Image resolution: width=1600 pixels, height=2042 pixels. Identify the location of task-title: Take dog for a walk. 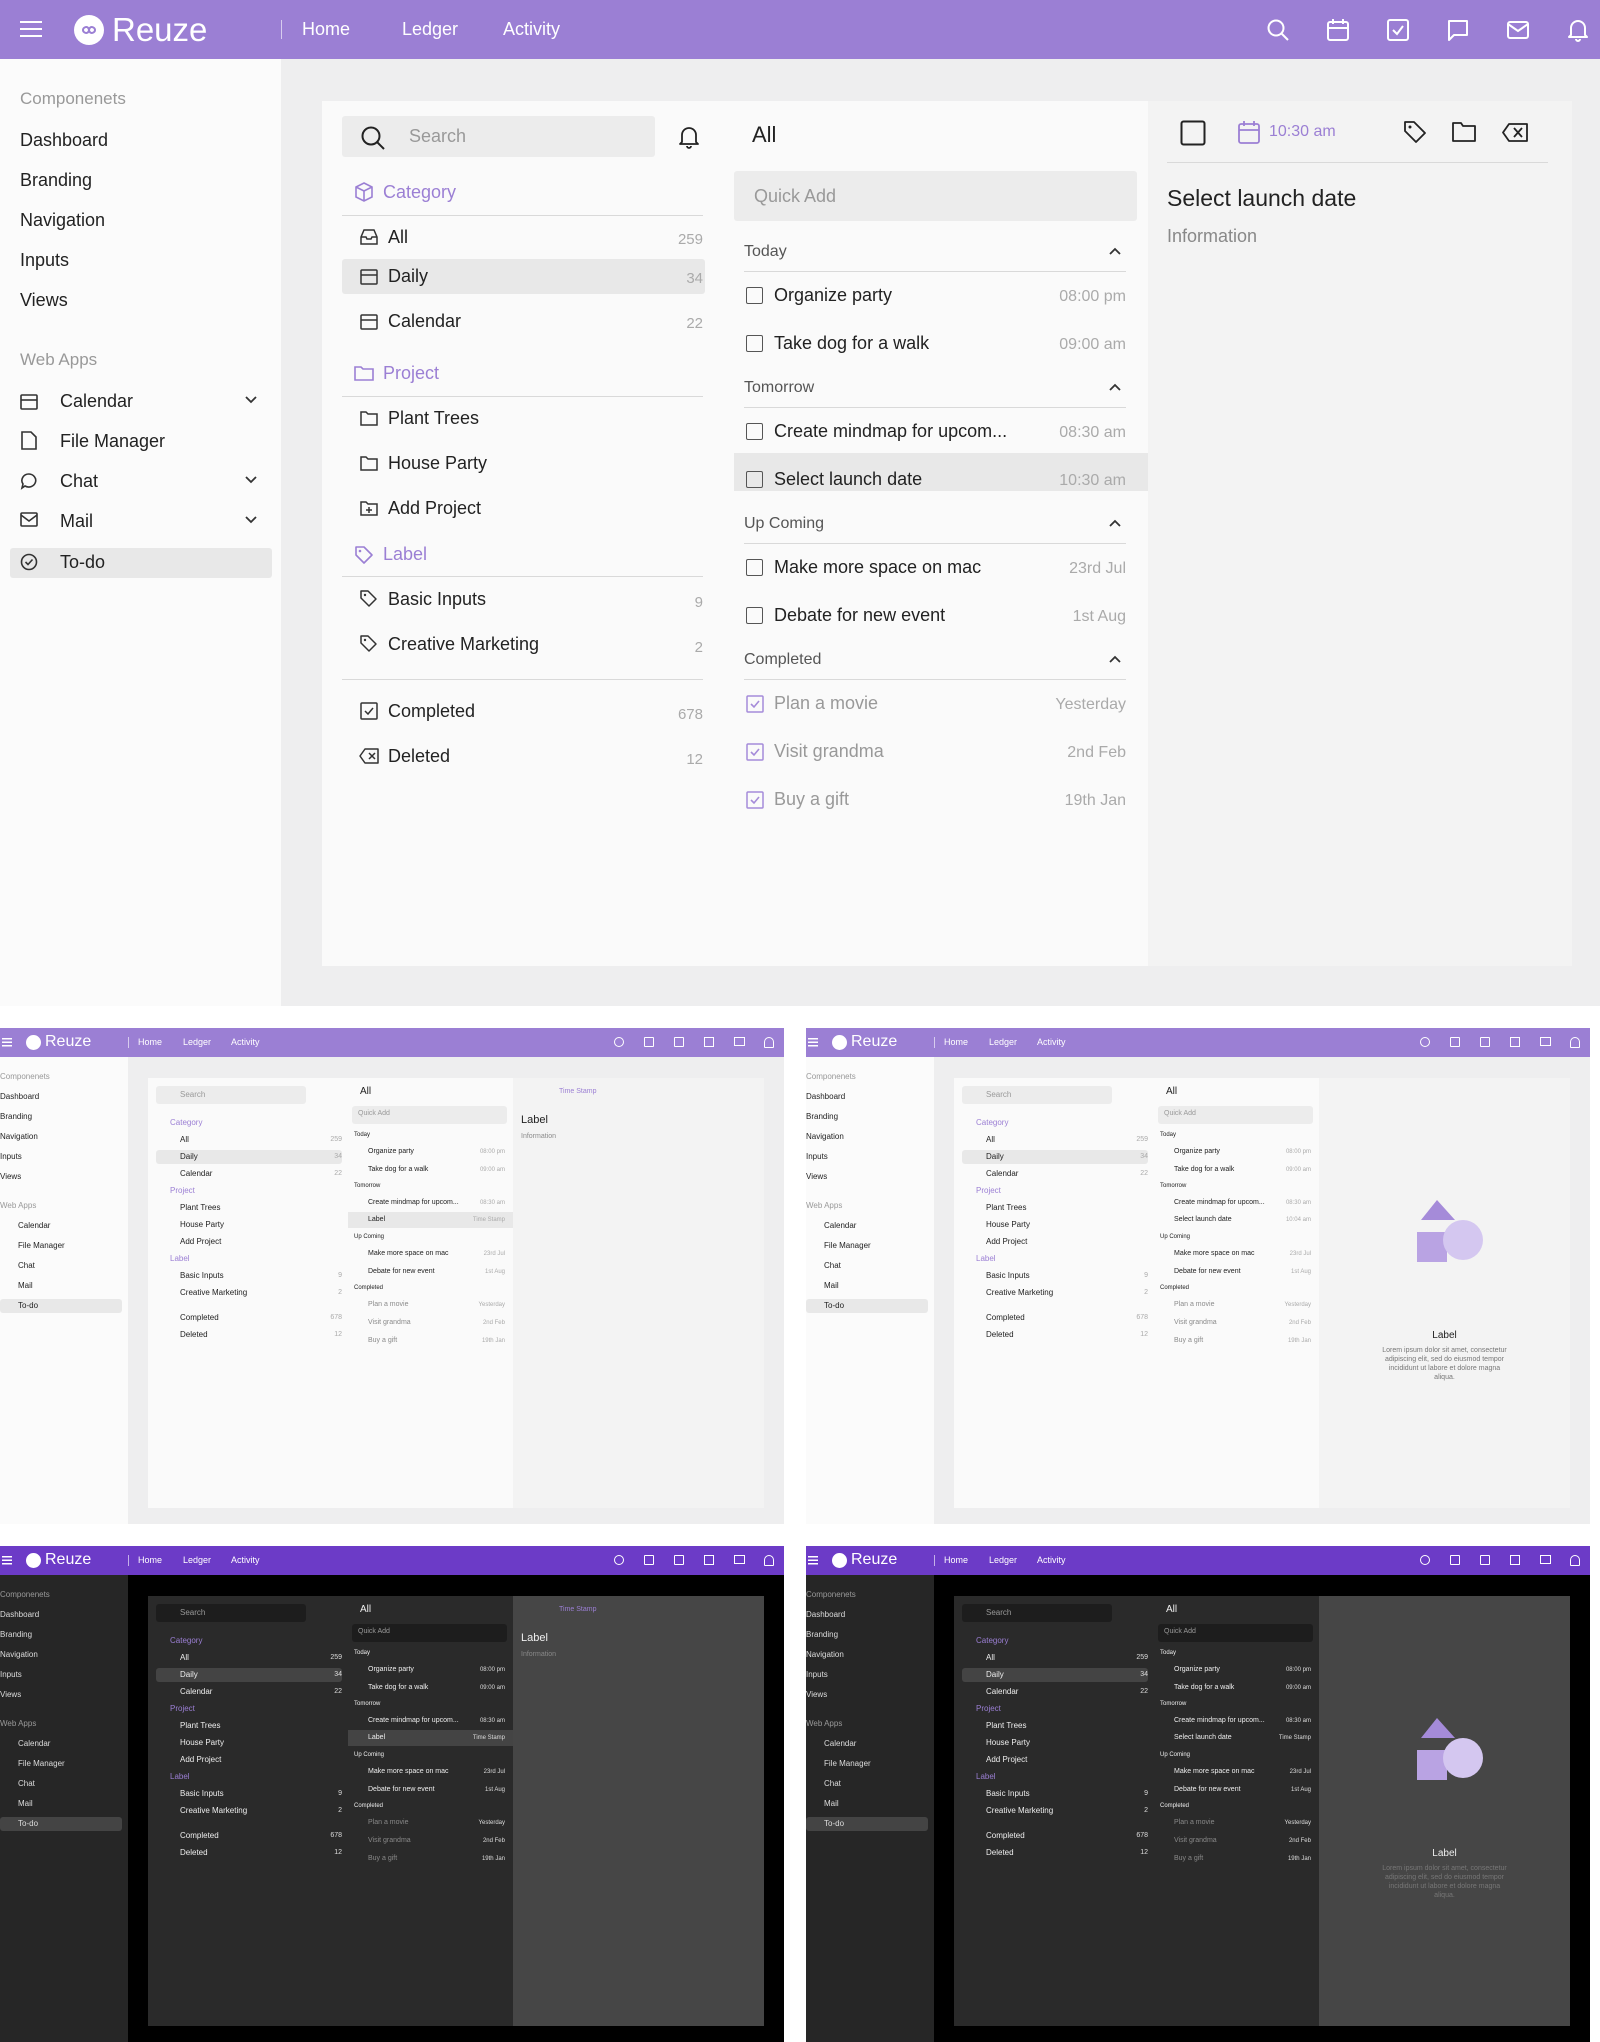
(851, 343).